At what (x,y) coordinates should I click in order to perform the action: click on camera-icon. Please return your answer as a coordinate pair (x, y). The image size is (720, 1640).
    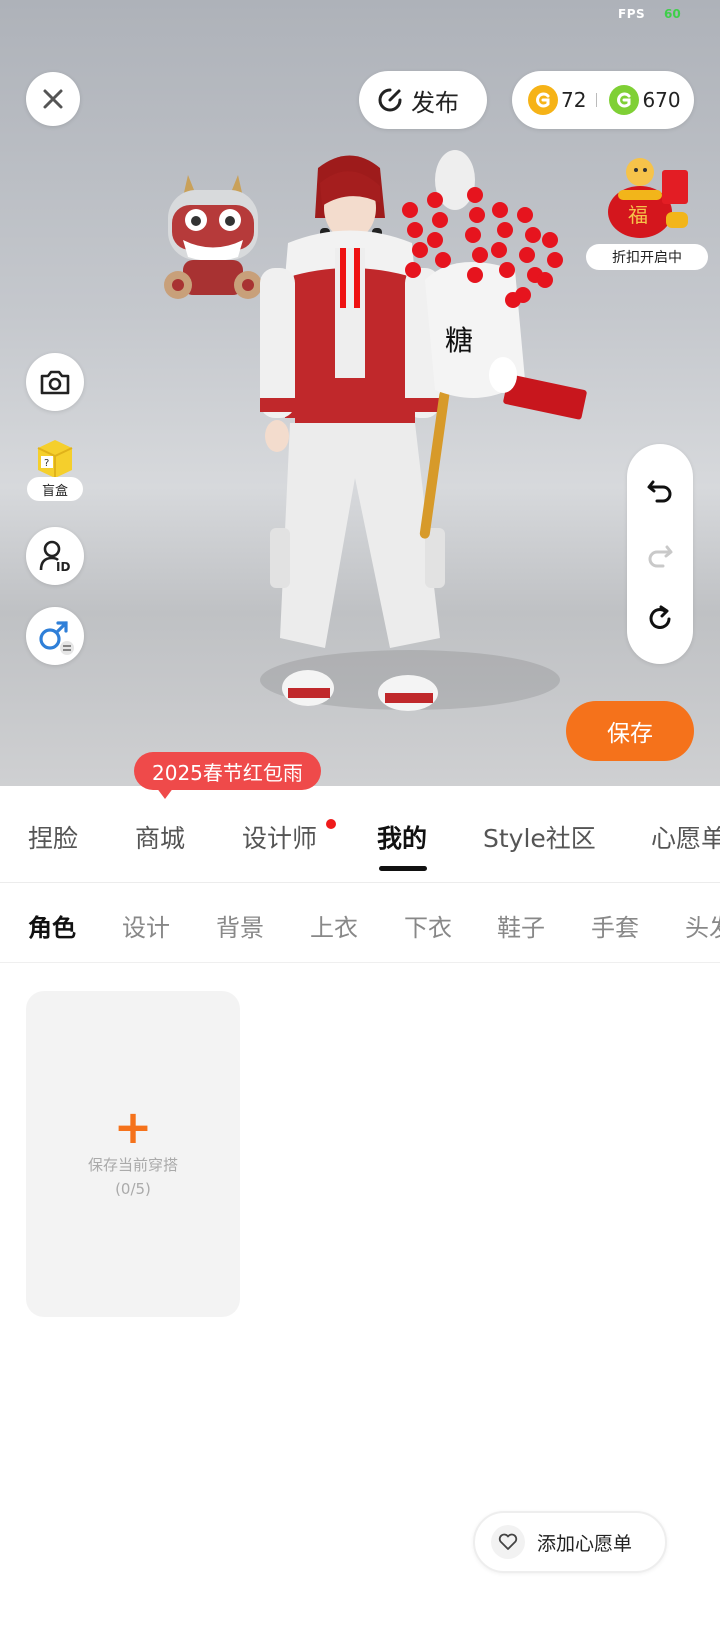
    Looking at the image, I should click on (55, 382).